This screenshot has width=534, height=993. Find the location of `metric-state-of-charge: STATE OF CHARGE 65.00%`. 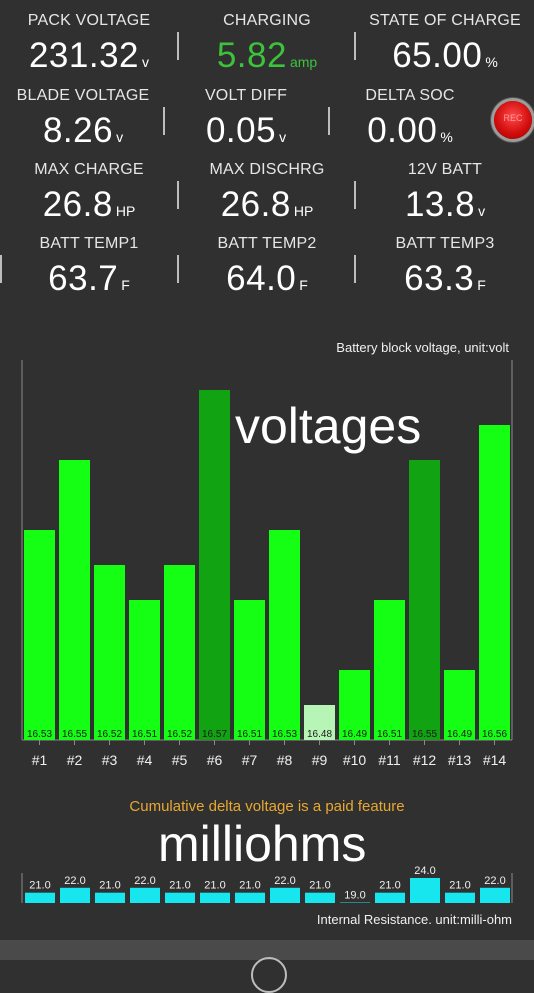

metric-state-of-charge: STATE OF CHARGE 65.00% is located at coordinates (445, 44).